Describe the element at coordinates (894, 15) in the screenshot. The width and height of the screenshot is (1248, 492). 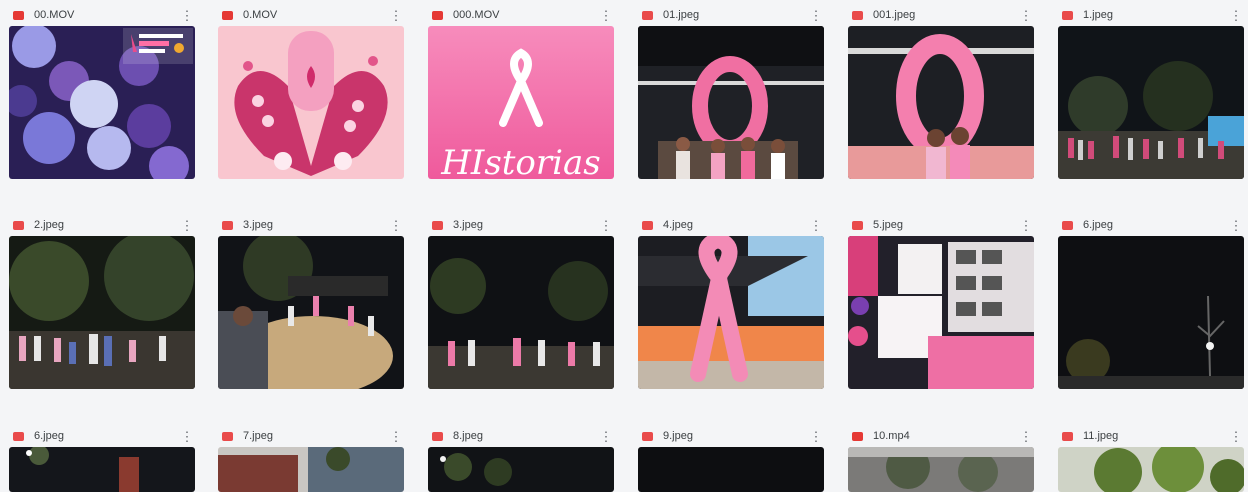
I see `file-name: 001.jpeg` at that location.